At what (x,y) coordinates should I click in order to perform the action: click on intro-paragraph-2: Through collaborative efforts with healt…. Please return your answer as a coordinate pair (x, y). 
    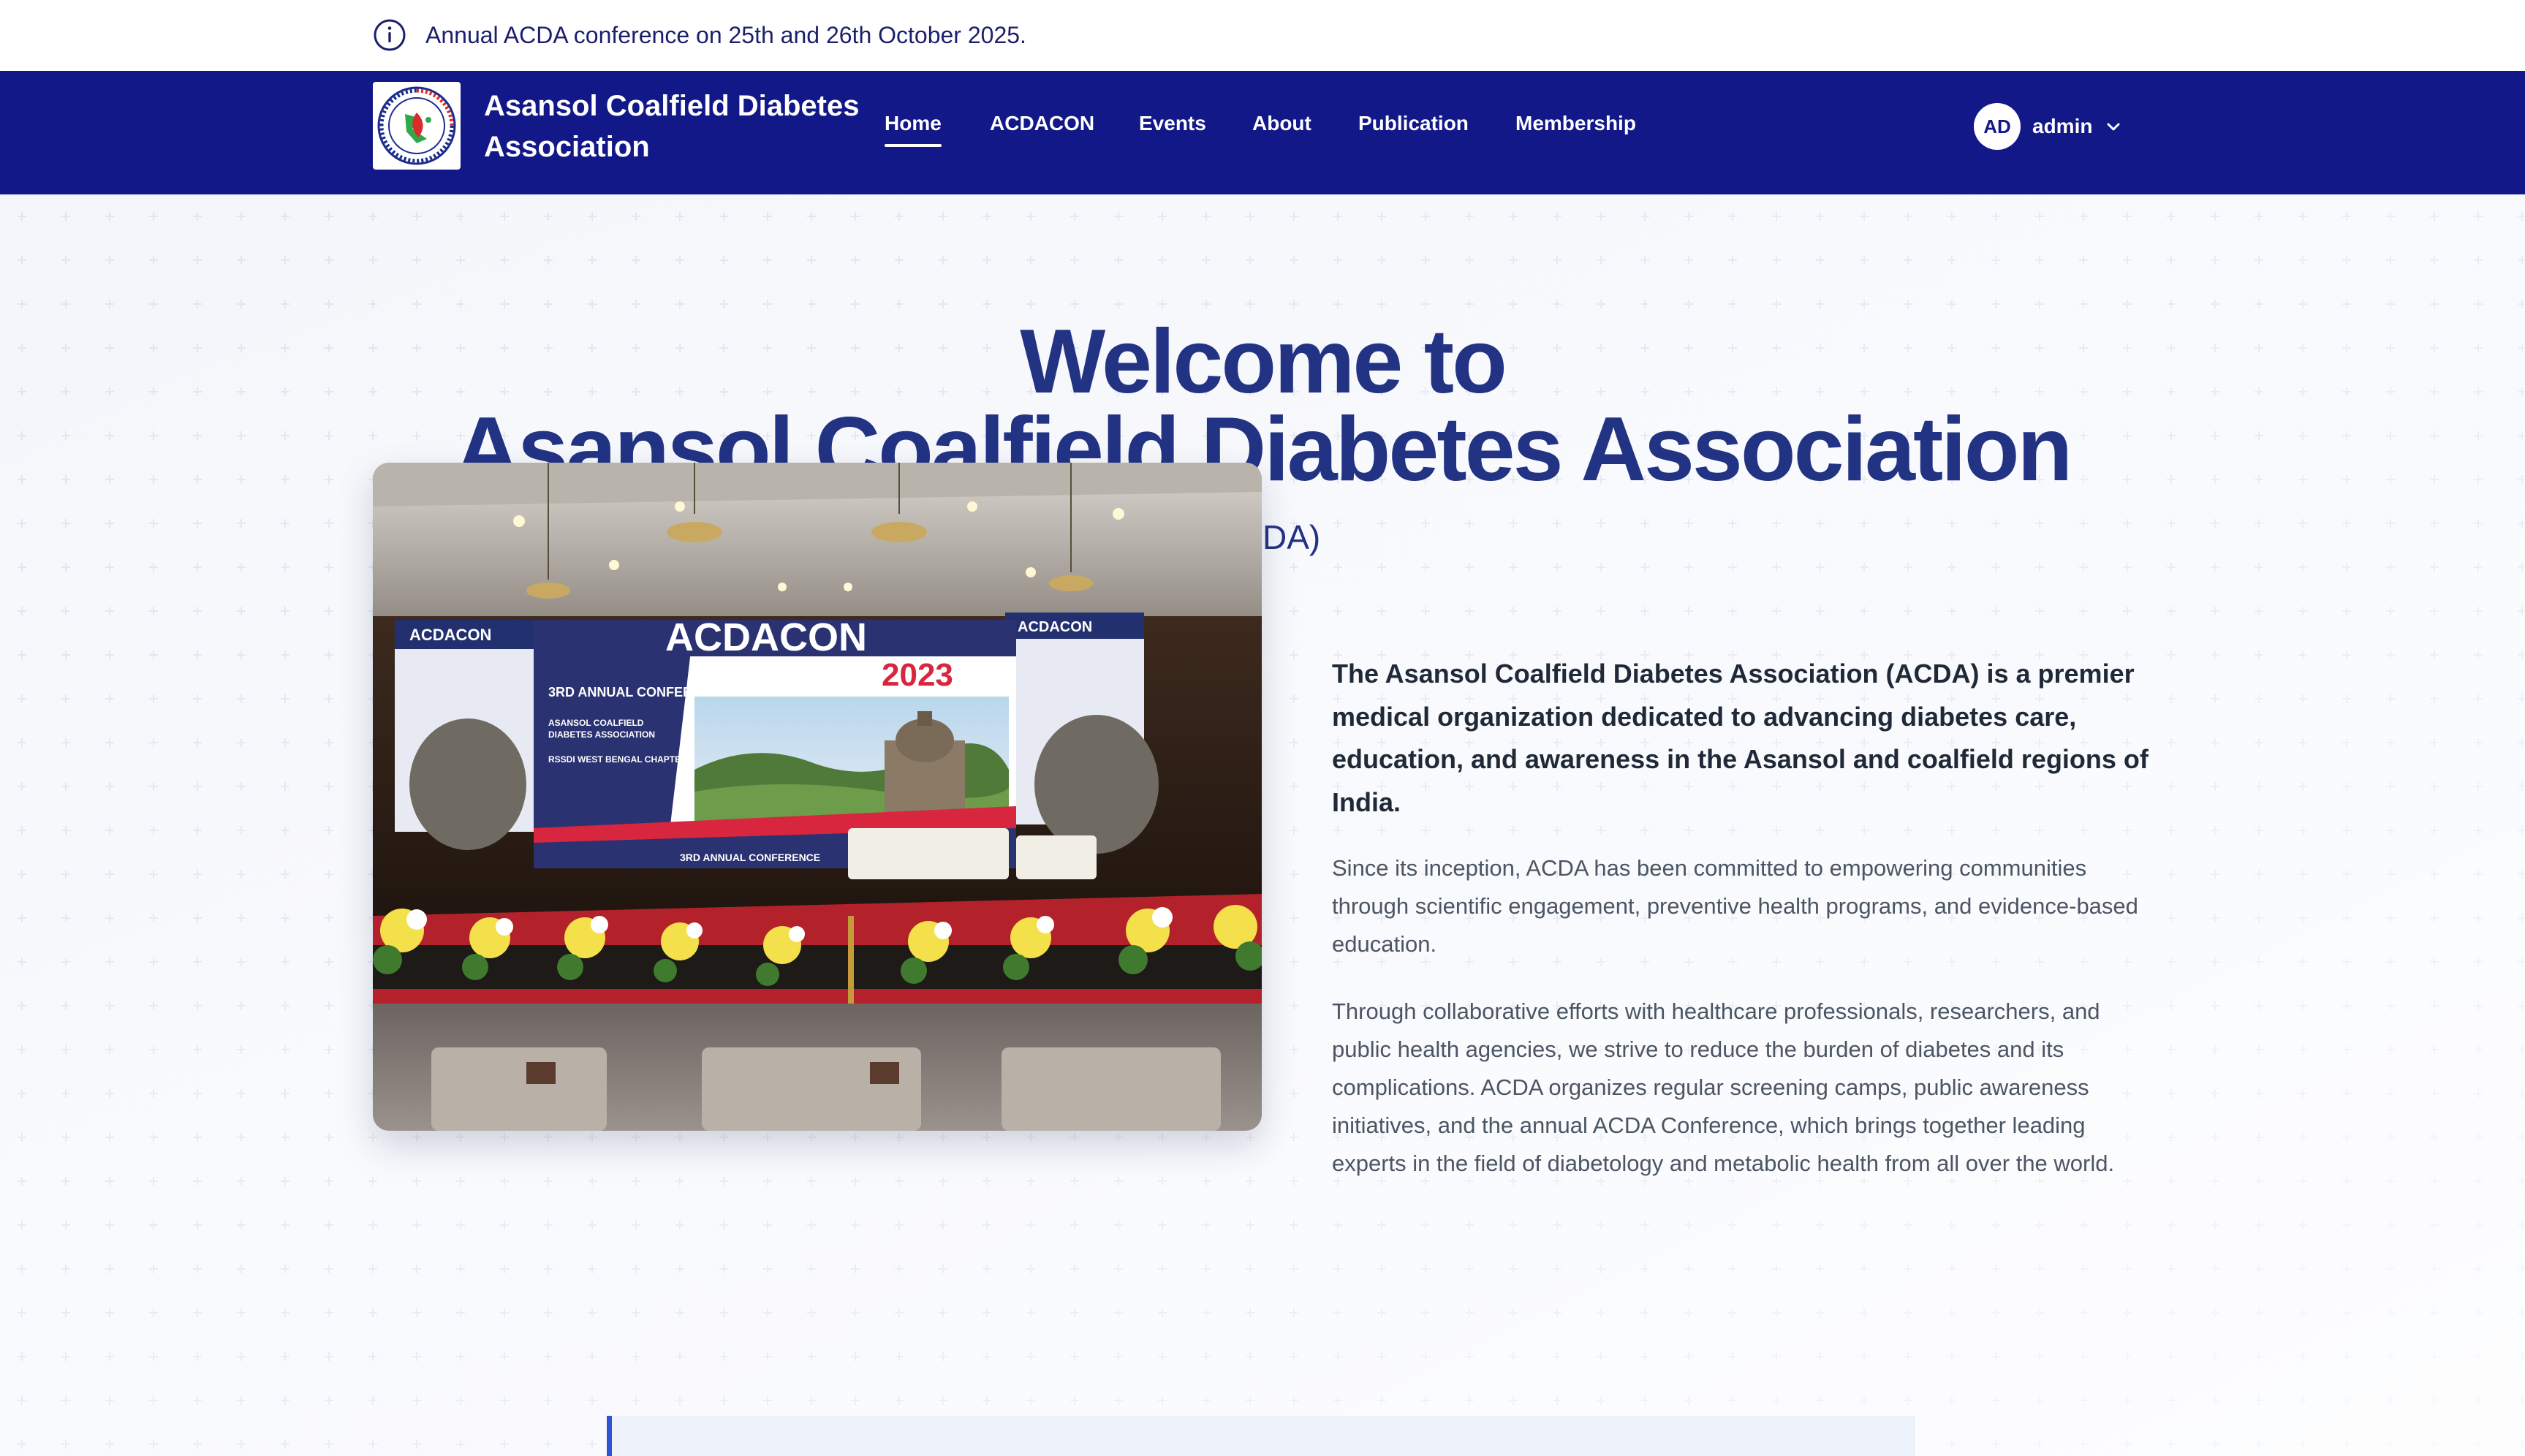
    Looking at the image, I should click on (1723, 1087).